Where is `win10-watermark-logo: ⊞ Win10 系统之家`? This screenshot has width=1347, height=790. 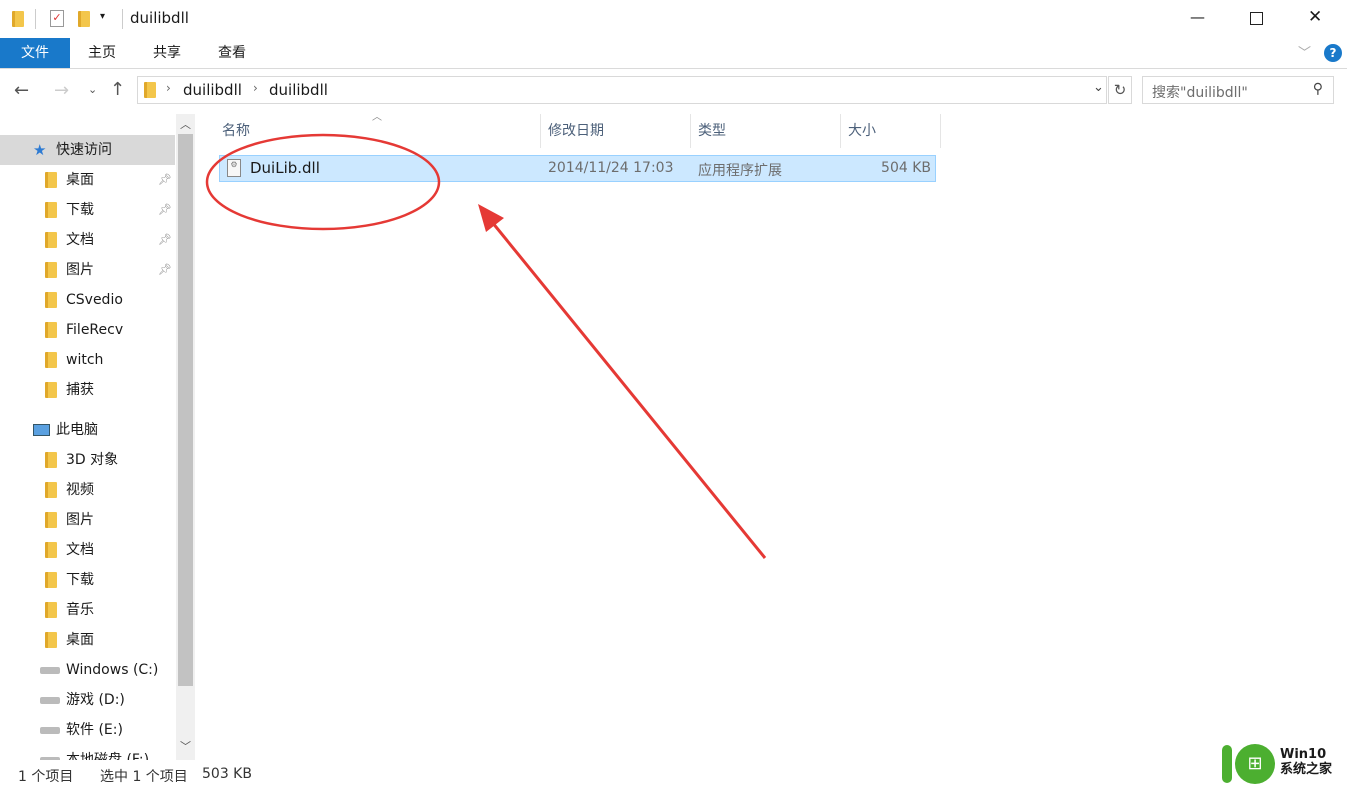
win10-watermark-logo: ⊞ Win10 系统之家 is located at coordinates (1284, 765).